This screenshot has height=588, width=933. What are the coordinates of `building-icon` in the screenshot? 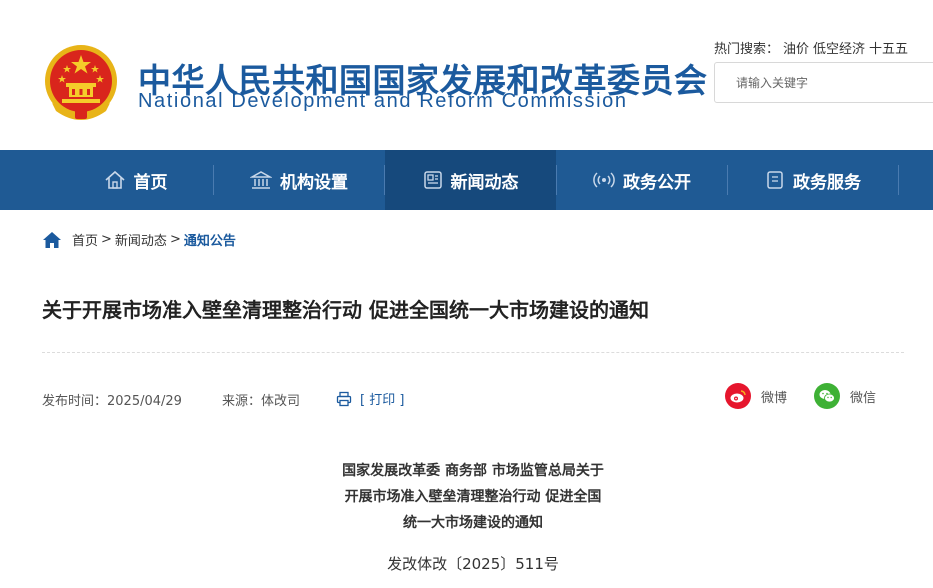 It's located at (261, 180).